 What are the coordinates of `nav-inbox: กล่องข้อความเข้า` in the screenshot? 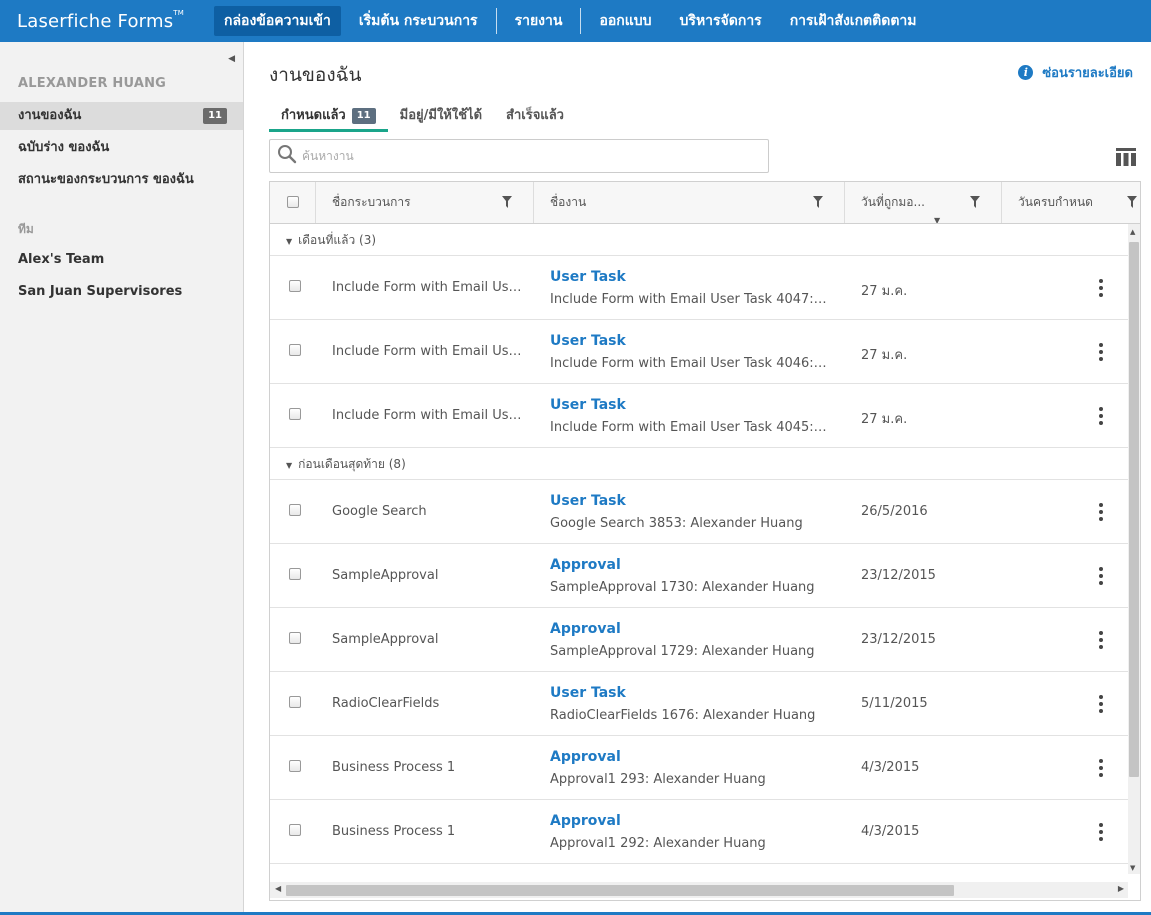 It's located at (277, 21).